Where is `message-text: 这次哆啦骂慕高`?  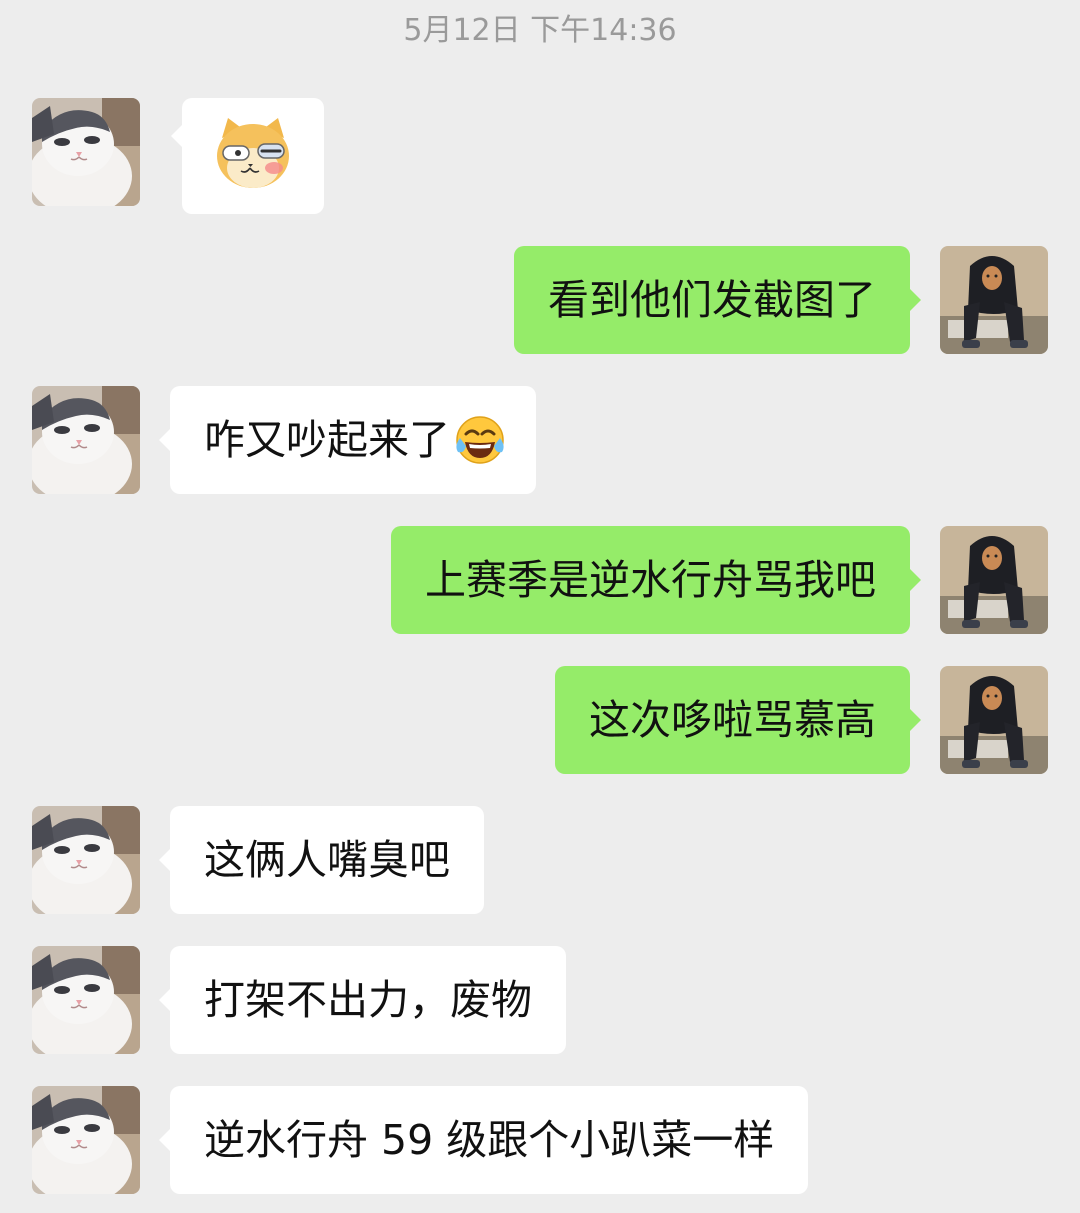 message-text: 这次哆啦骂慕高 is located at coordinates (732, 720).